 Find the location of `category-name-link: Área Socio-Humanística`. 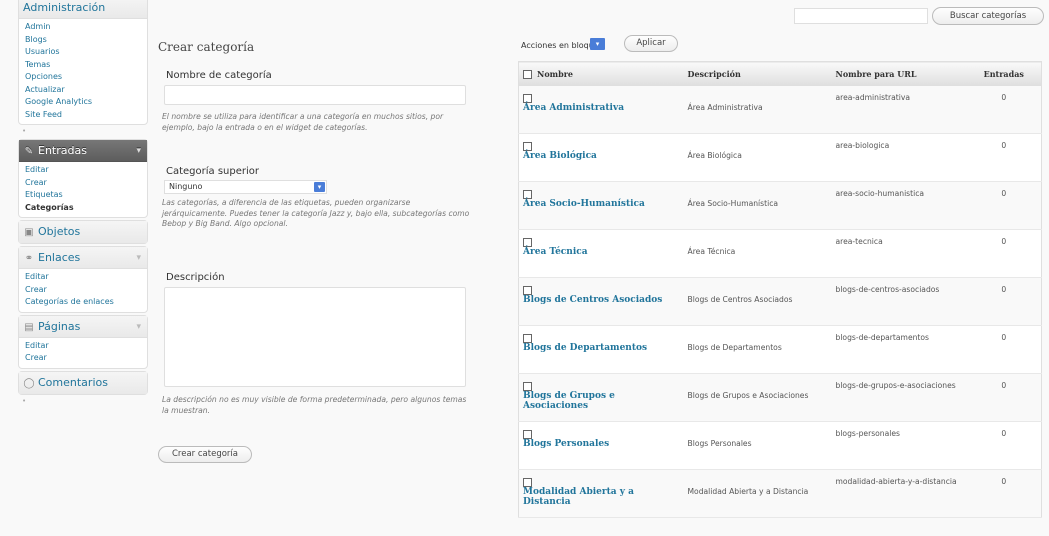

category-name-link: Área Socio-Humanística is located at coordinates (595, 204).